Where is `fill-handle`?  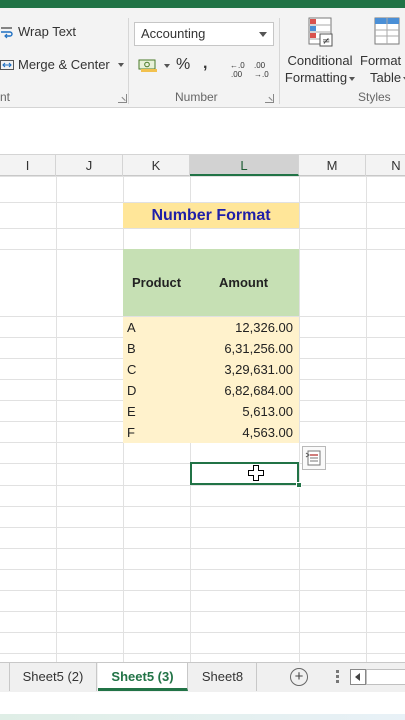
fill-handle is located at coordinates (299, 485).